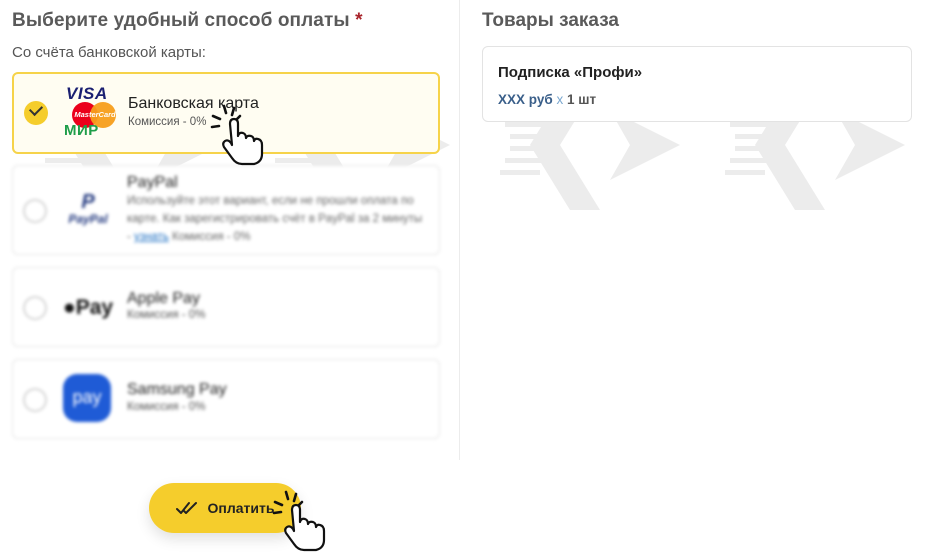 This screenshot has height=560, width=925. What do you see at coordinates (581, 99) in the screenshot?
I see `product-quantity: 1 шт` at bounding box center [581, 99].